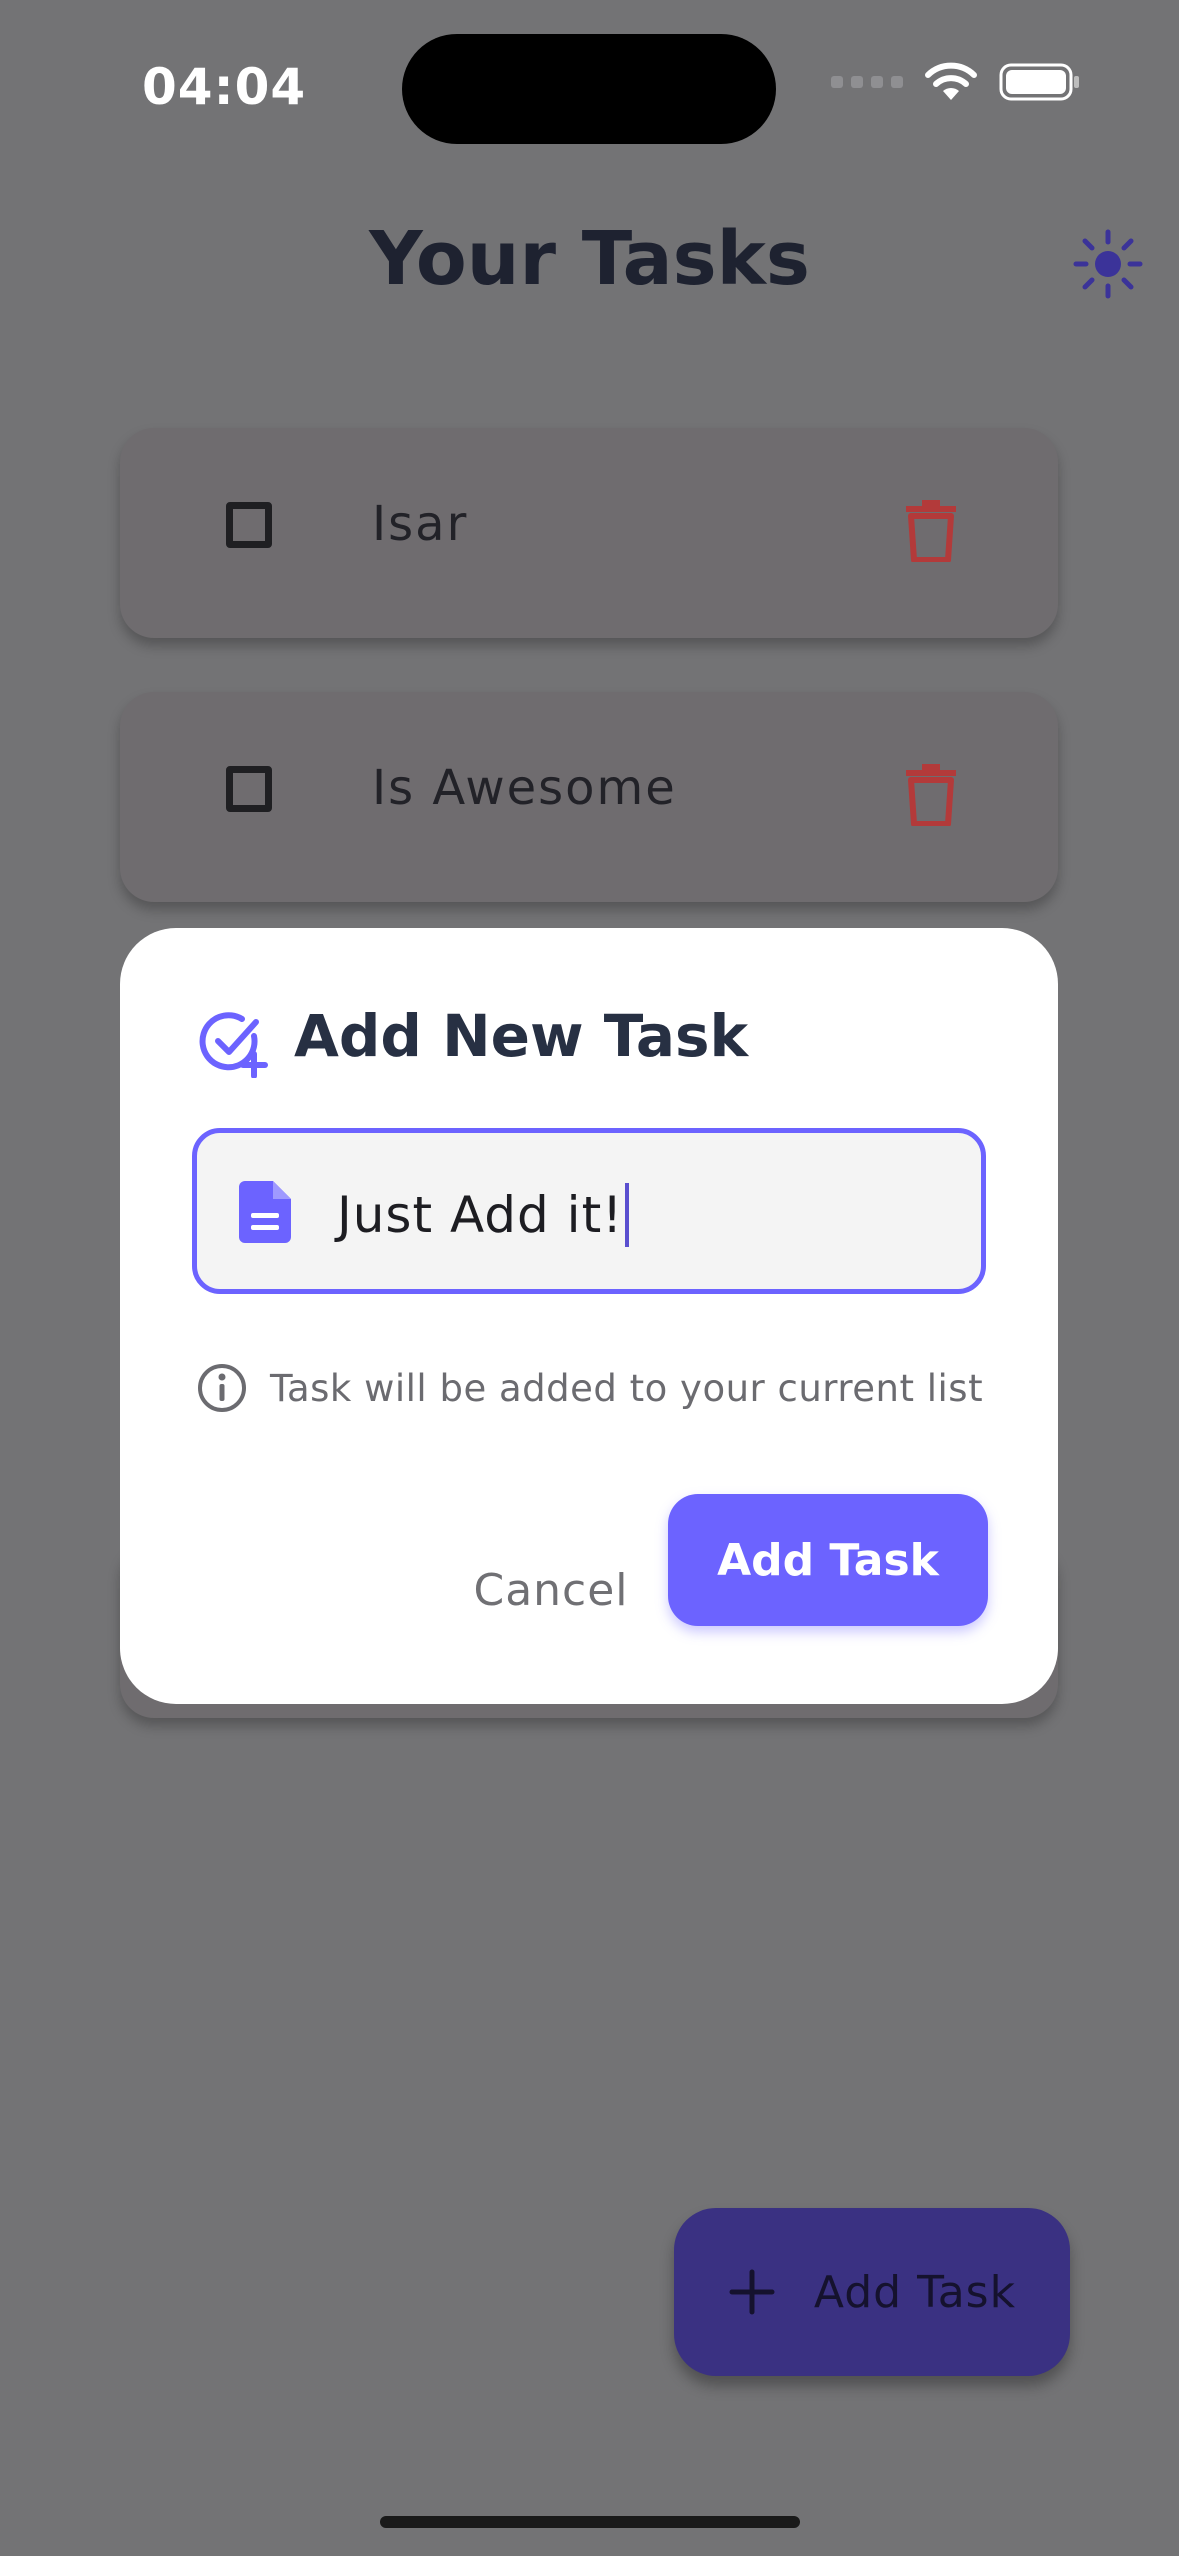 Image resolution: width=1179 pixels, height=2556 pixels. Describe the element at coordinates (224, 87) in the screenshot. I see `status-time: 04:04` at that location.